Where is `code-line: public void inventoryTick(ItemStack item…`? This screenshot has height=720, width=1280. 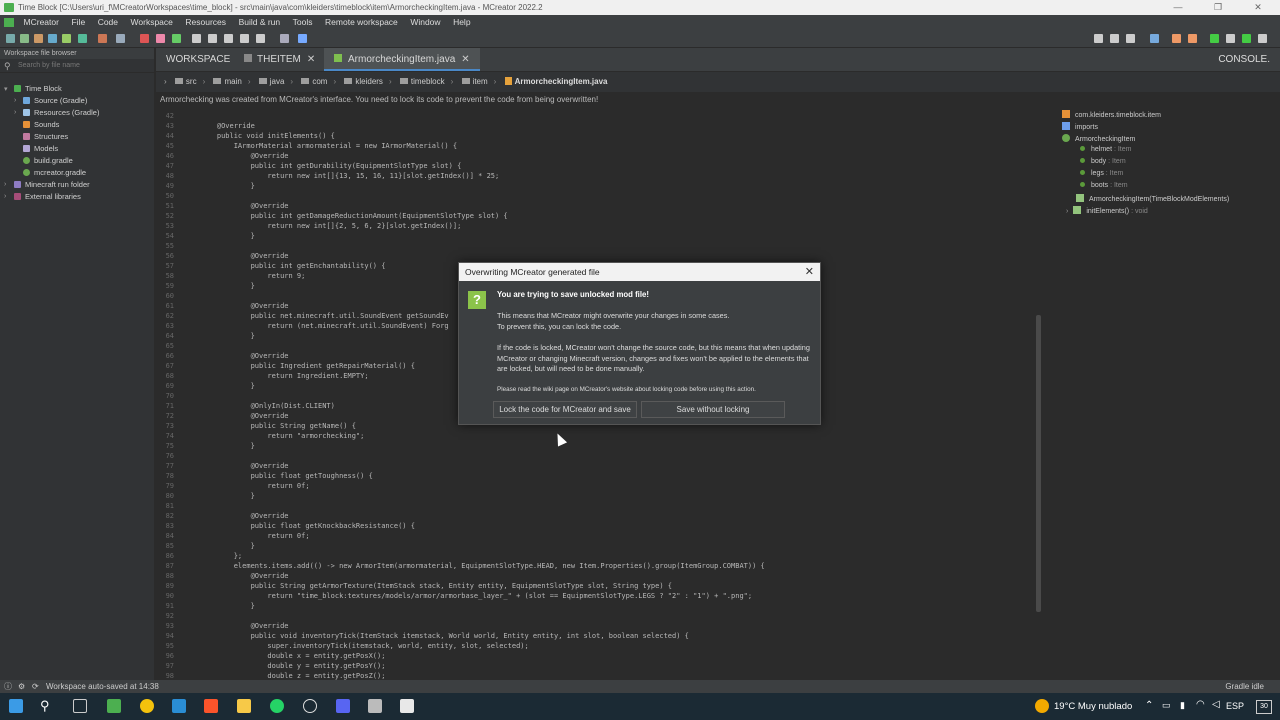 code-line: public void inventoryTick(ItemStack item… is located at coordinates (444, 636).